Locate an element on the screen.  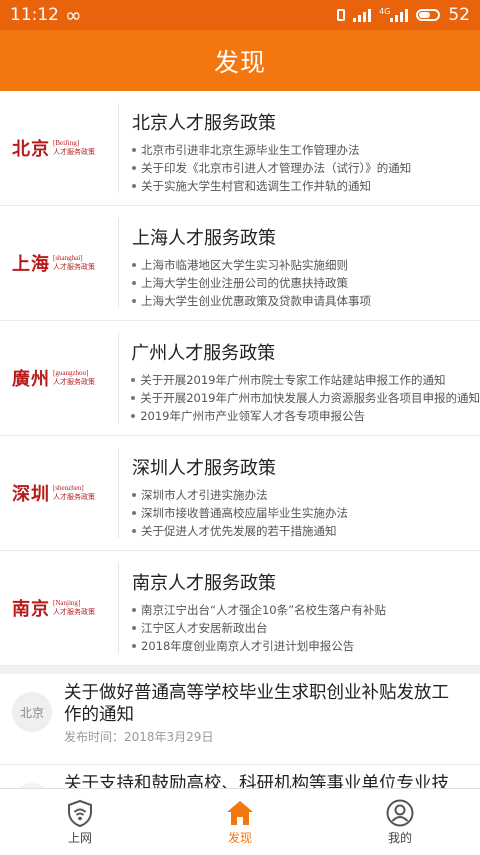
policy-item: 上海大学生创业注册公司的优惠扶持政策 is located at coordinates (251, 283).